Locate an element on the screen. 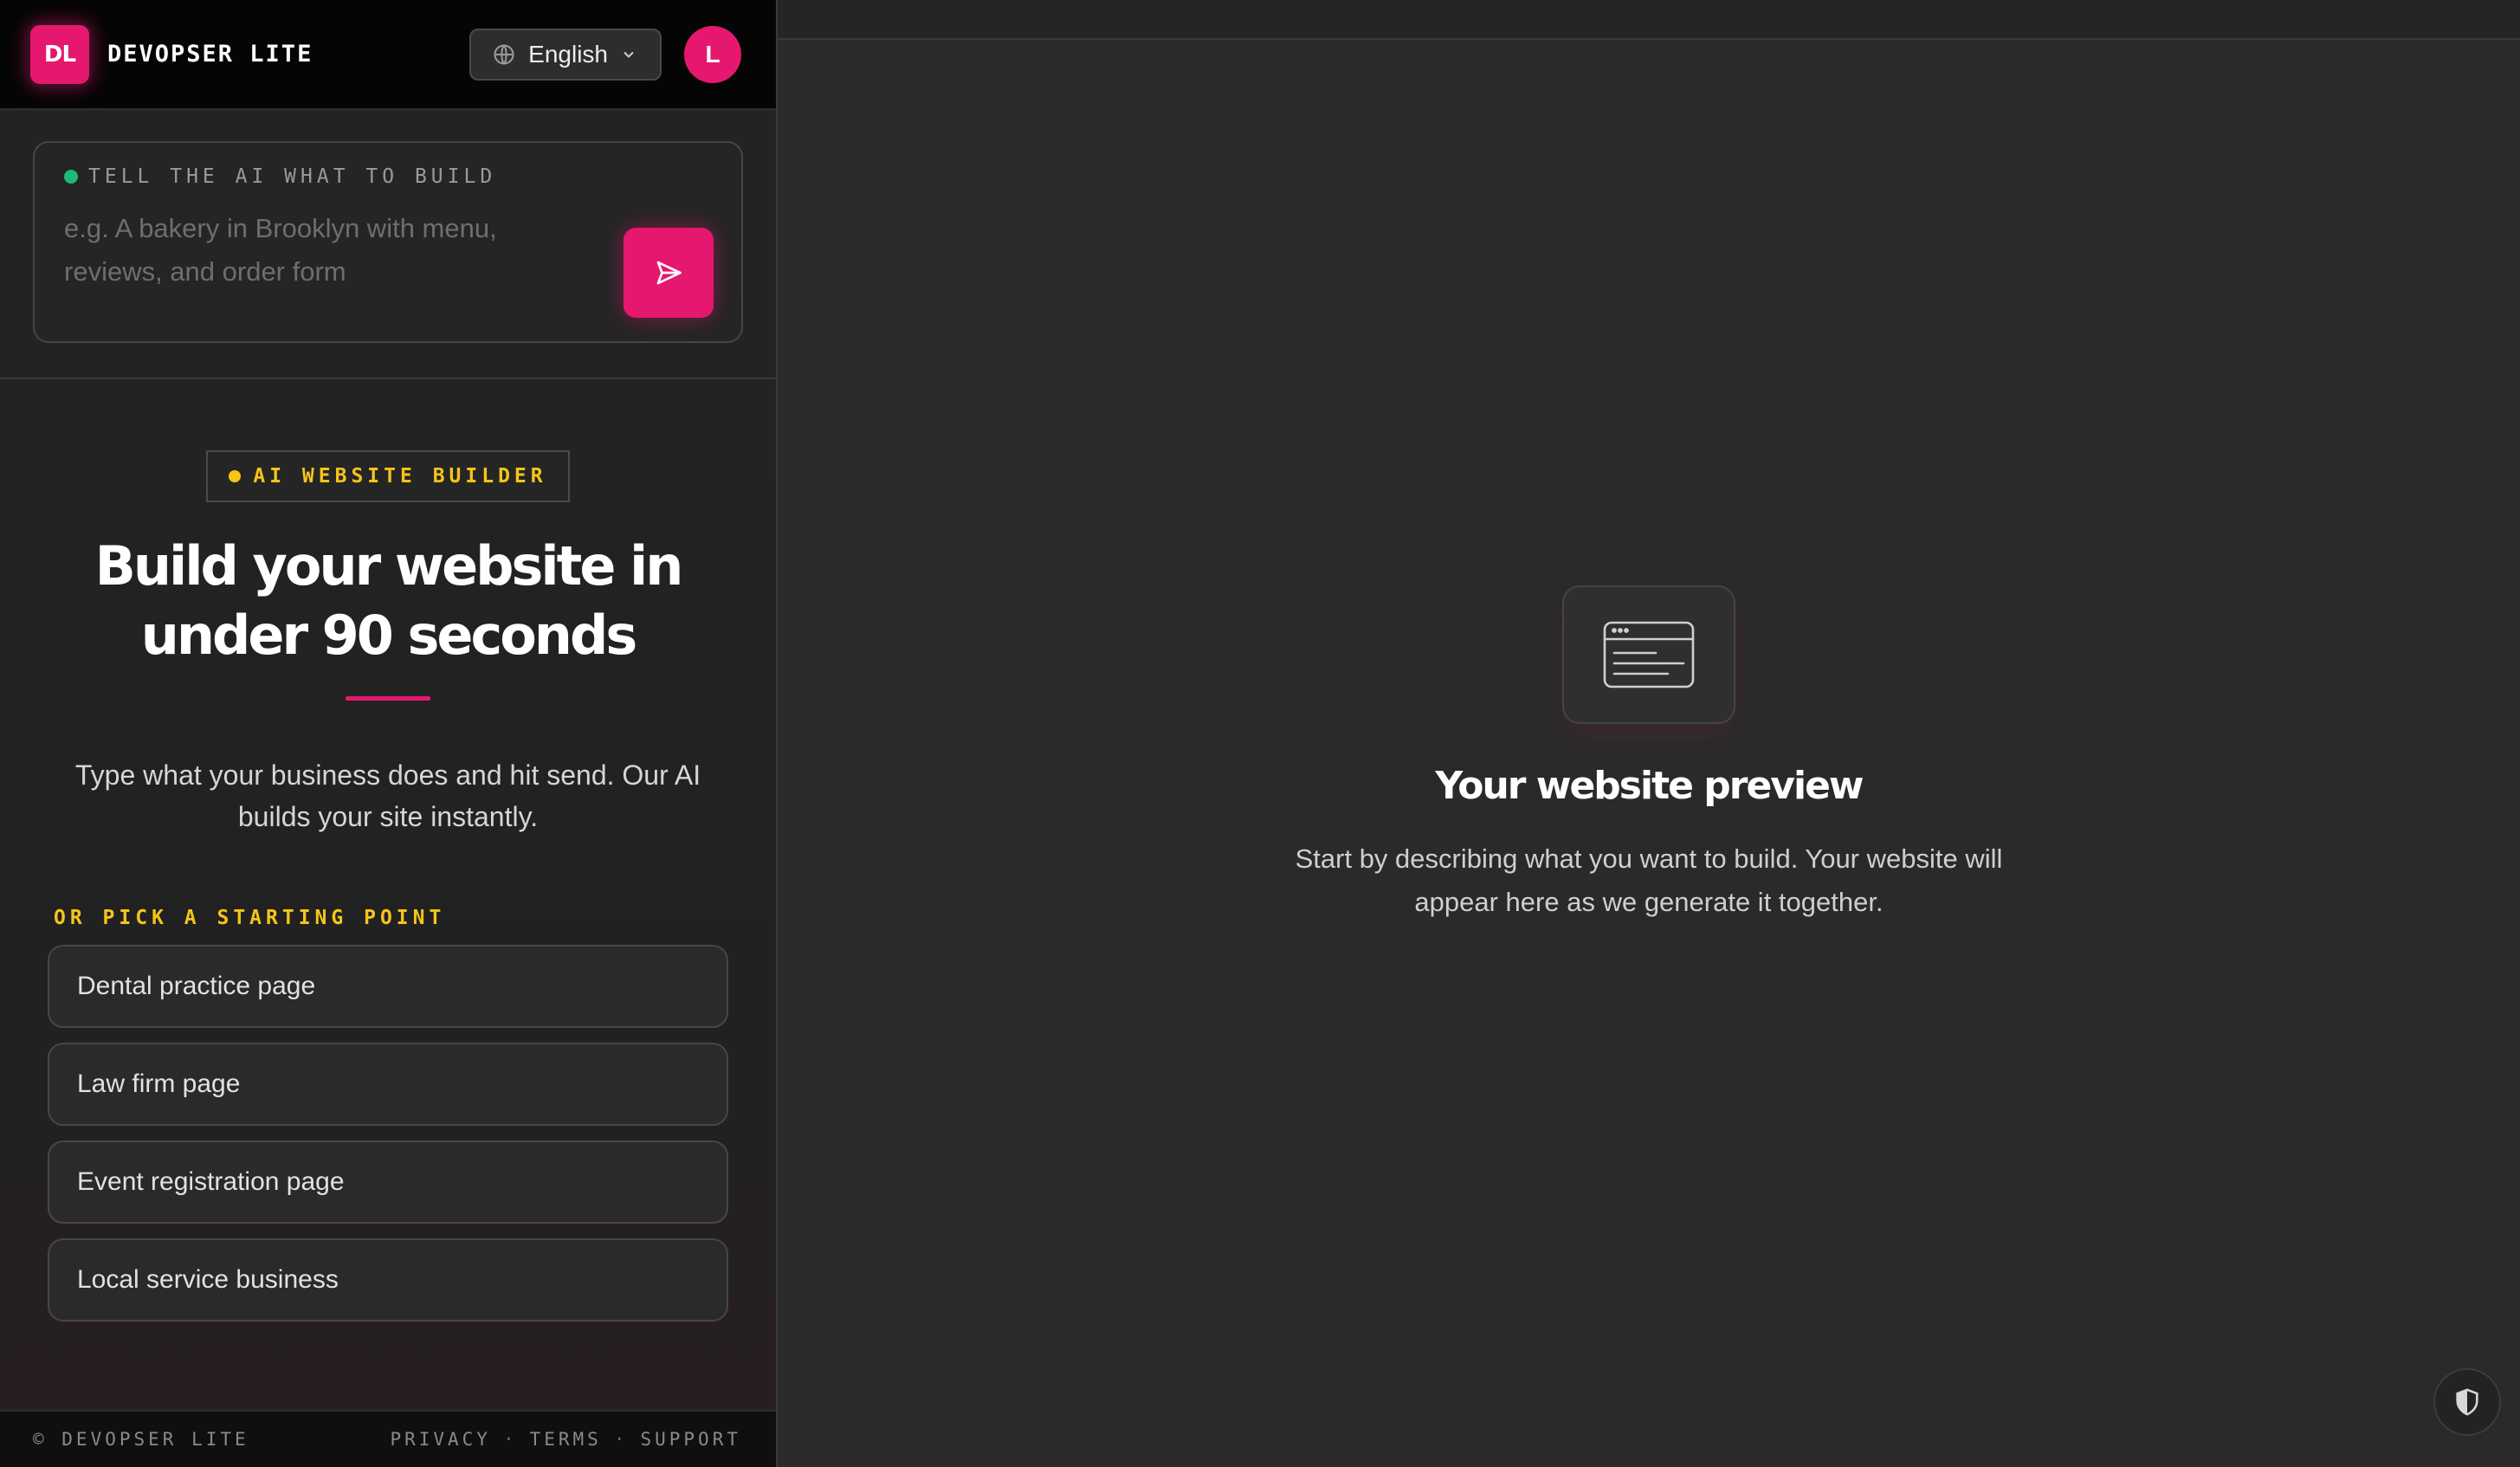 This screenshot has width=2520, height=1467. preview-title: Your website preview is located at coordinates (1649, 786).